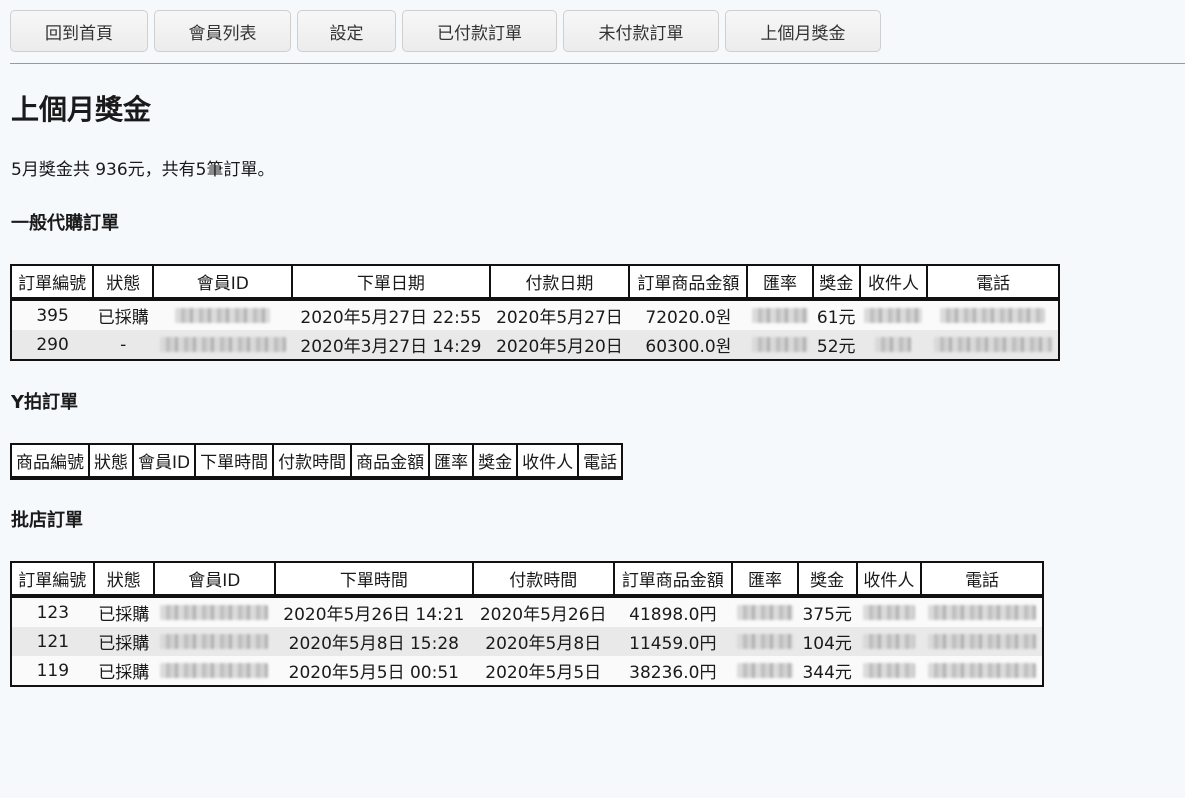  I want to click on order-id: 395, so click(52, 314).